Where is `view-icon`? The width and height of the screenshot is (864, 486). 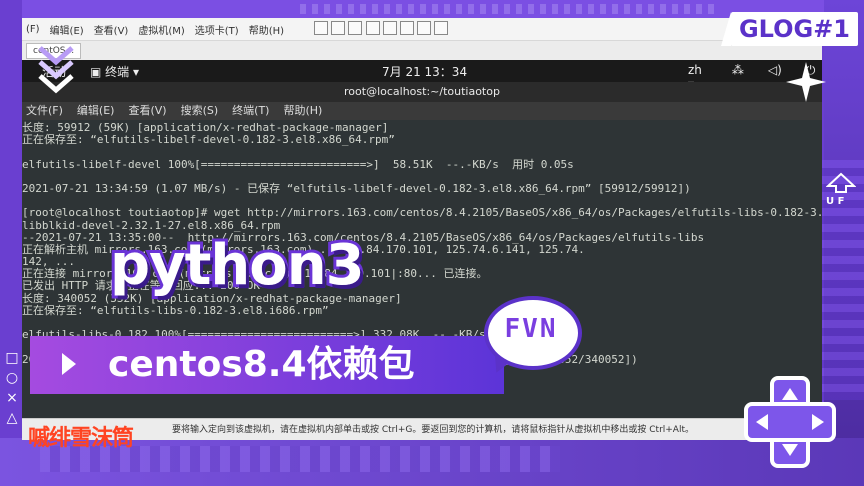 view-icon is located at coordinates (441, 27).